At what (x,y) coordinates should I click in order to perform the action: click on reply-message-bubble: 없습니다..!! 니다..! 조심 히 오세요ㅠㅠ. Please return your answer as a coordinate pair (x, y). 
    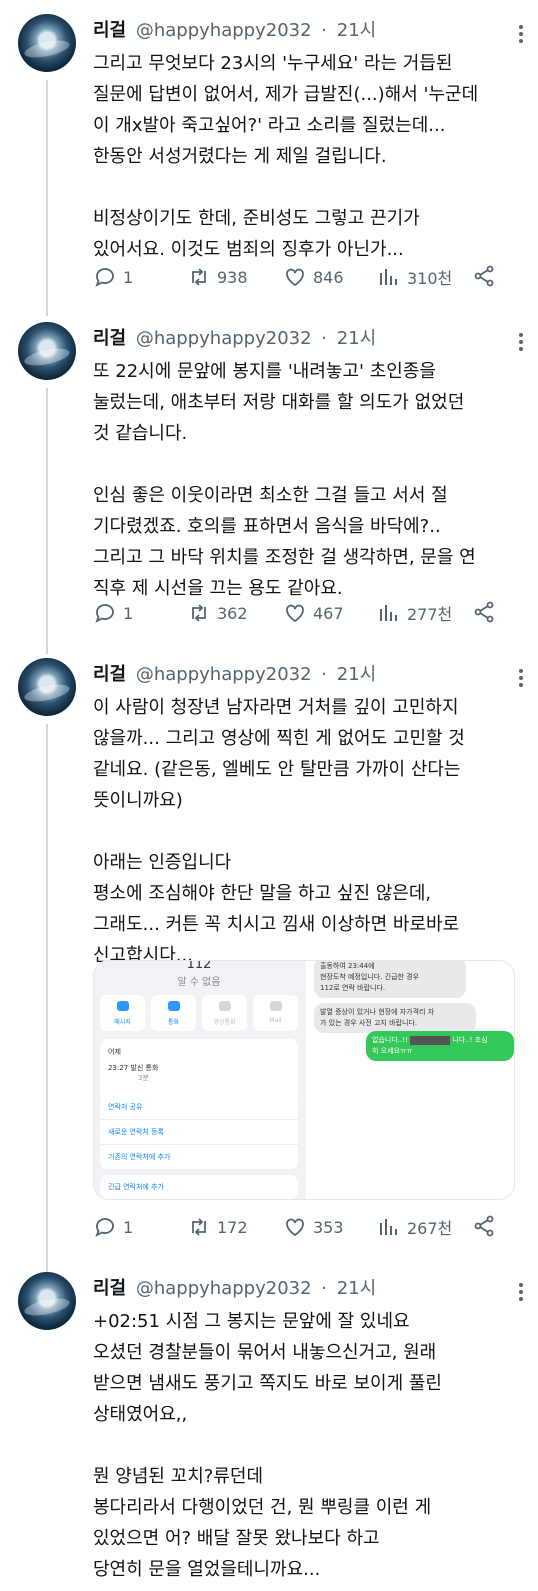
    Looking at the image, I should click on (440, 1046).